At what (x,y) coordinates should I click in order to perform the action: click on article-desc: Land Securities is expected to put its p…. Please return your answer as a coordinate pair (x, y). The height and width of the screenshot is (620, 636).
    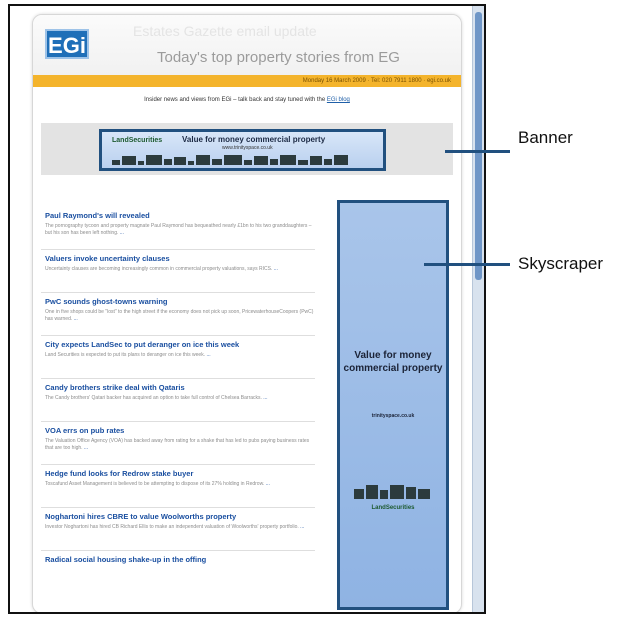
    Looking at the image, I should click on (125, 355).